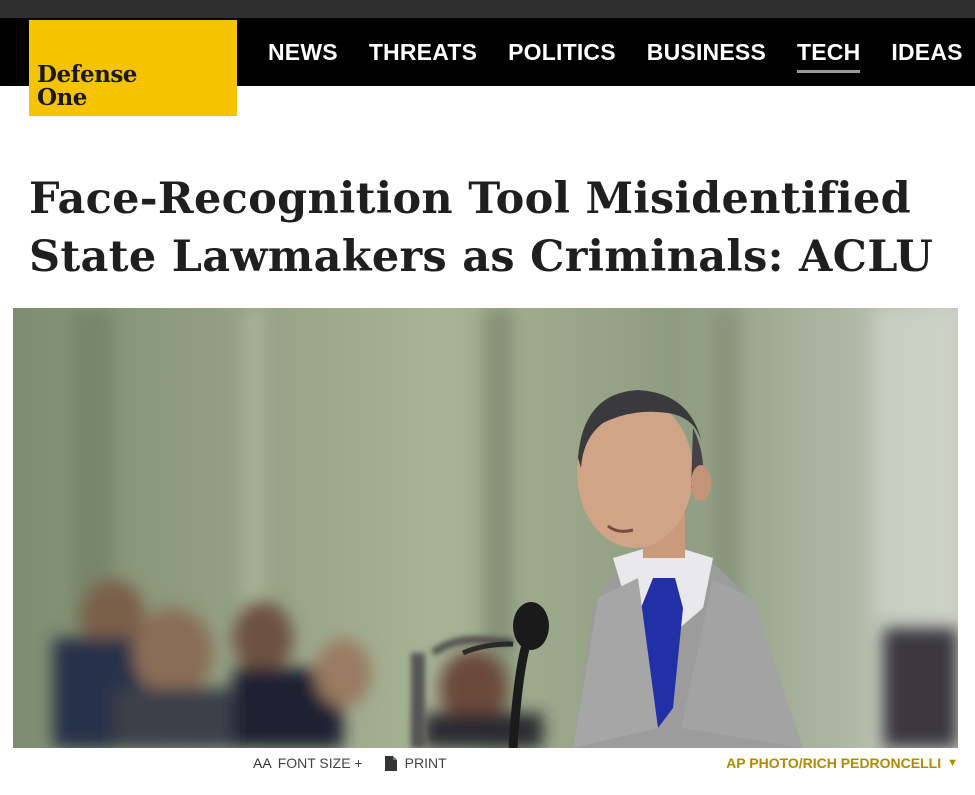  I want to click on photo-credit: AP PHOTO/RICH PEDRONCELLI ▼, so click(842, 763).